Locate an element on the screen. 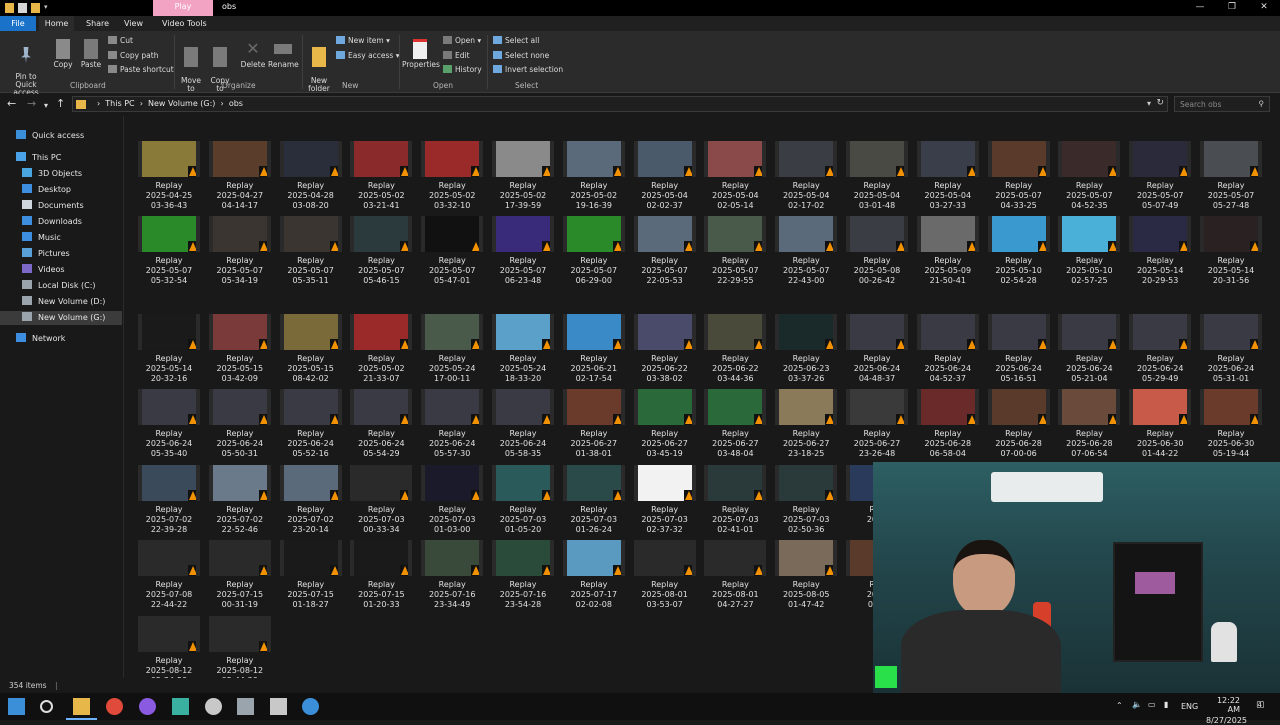 This screenshot has height=725, width=1280. file-tile: Replay 2025-08-01 04-27-27 is located at coordinates (735, 576).